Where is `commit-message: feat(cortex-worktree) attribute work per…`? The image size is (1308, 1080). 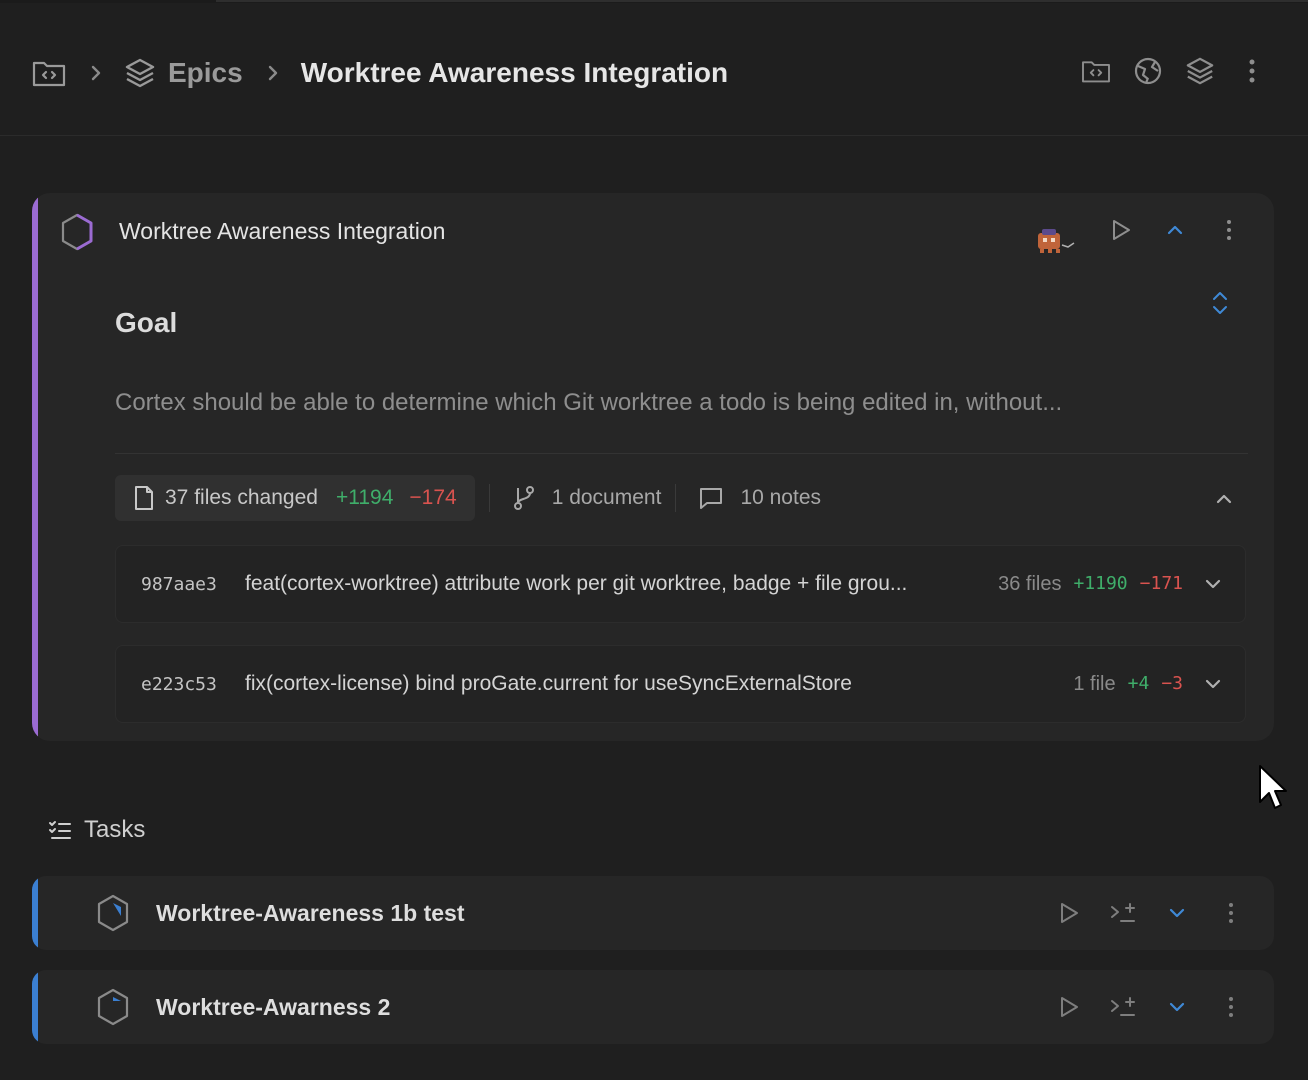
commit-message: feat(cortex-worktree) attribute work per… is located at coordinates (576, 583).